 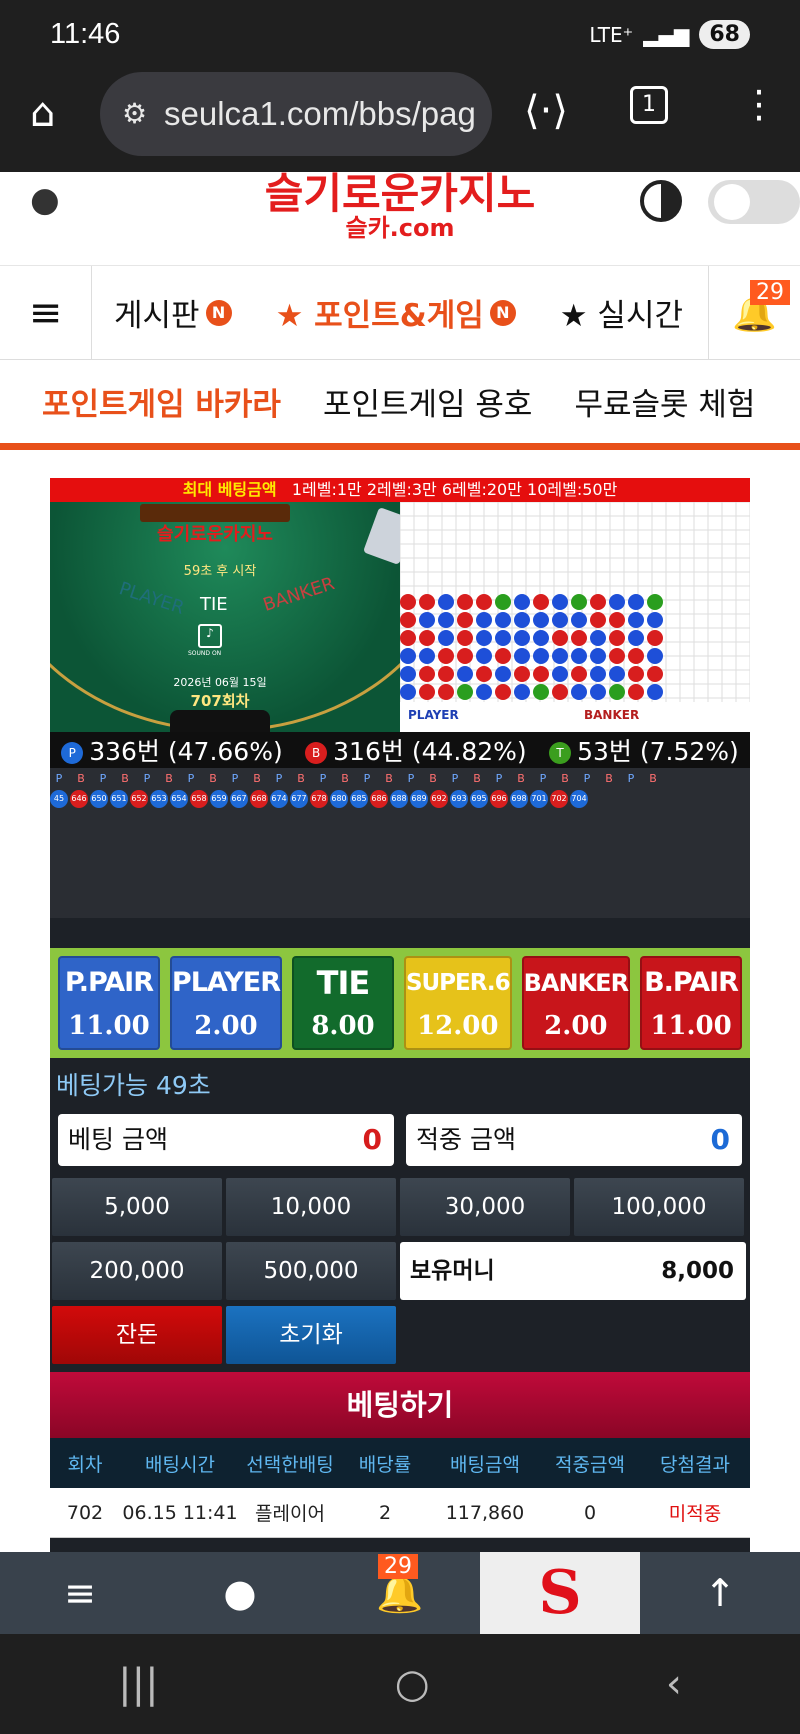 I want to click on history-dot: 674, so click(x=279, y=799).